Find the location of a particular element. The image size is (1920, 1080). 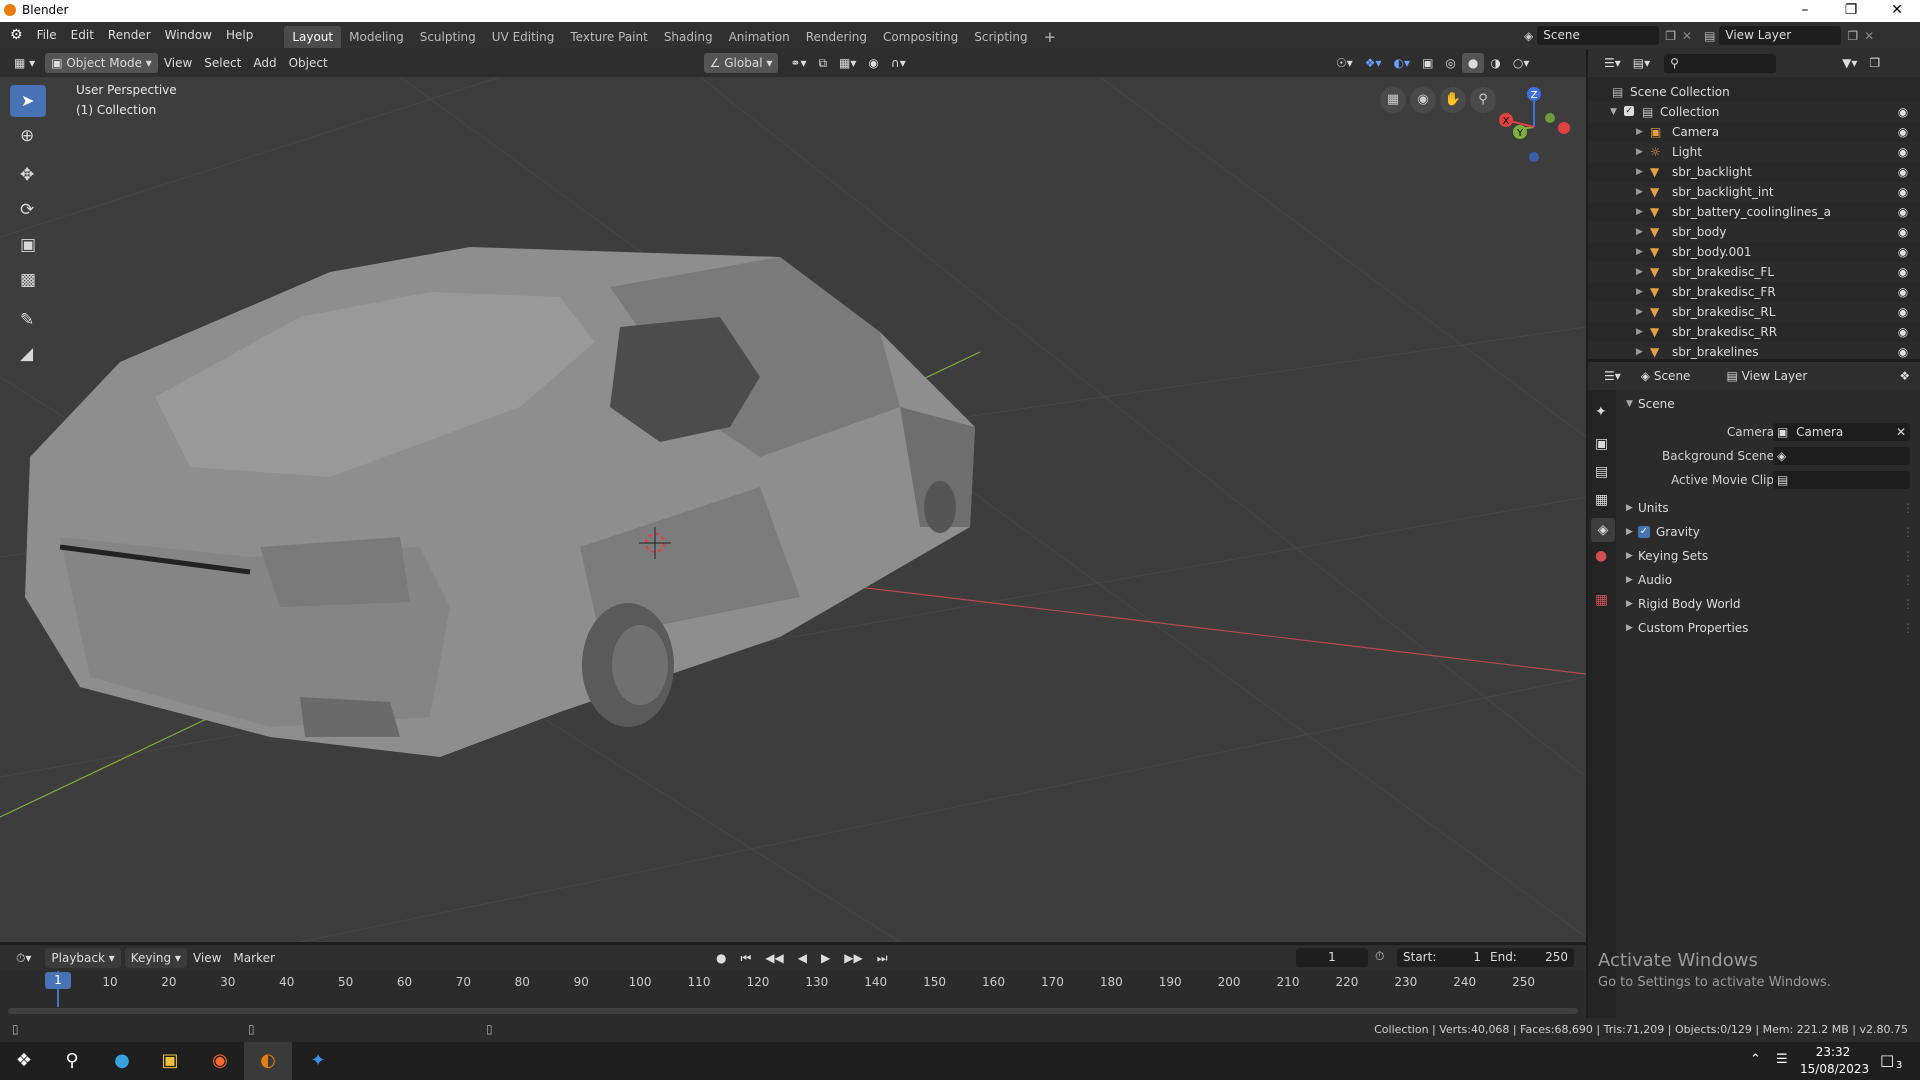

solid-shading-icon: ● is located at coordinates (1473, 63).